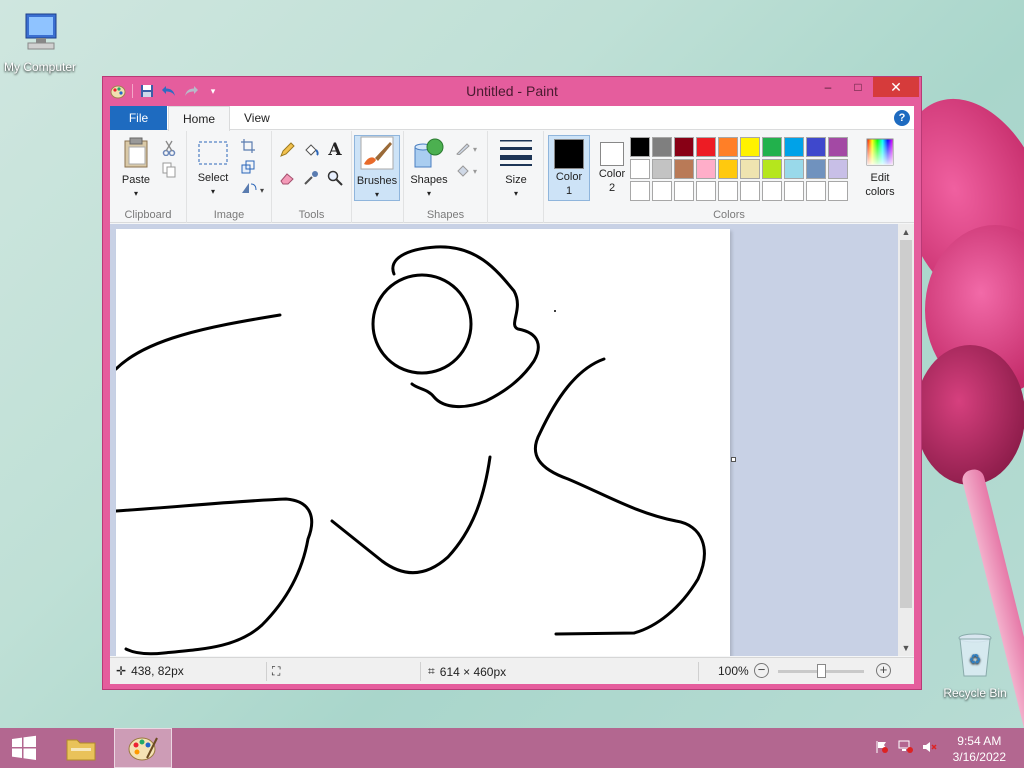 This screenshot has height=768, width=1024. I want to click on desktop-icon-recycle-bin: ♻ Recycle Bin, so click(975, 666).